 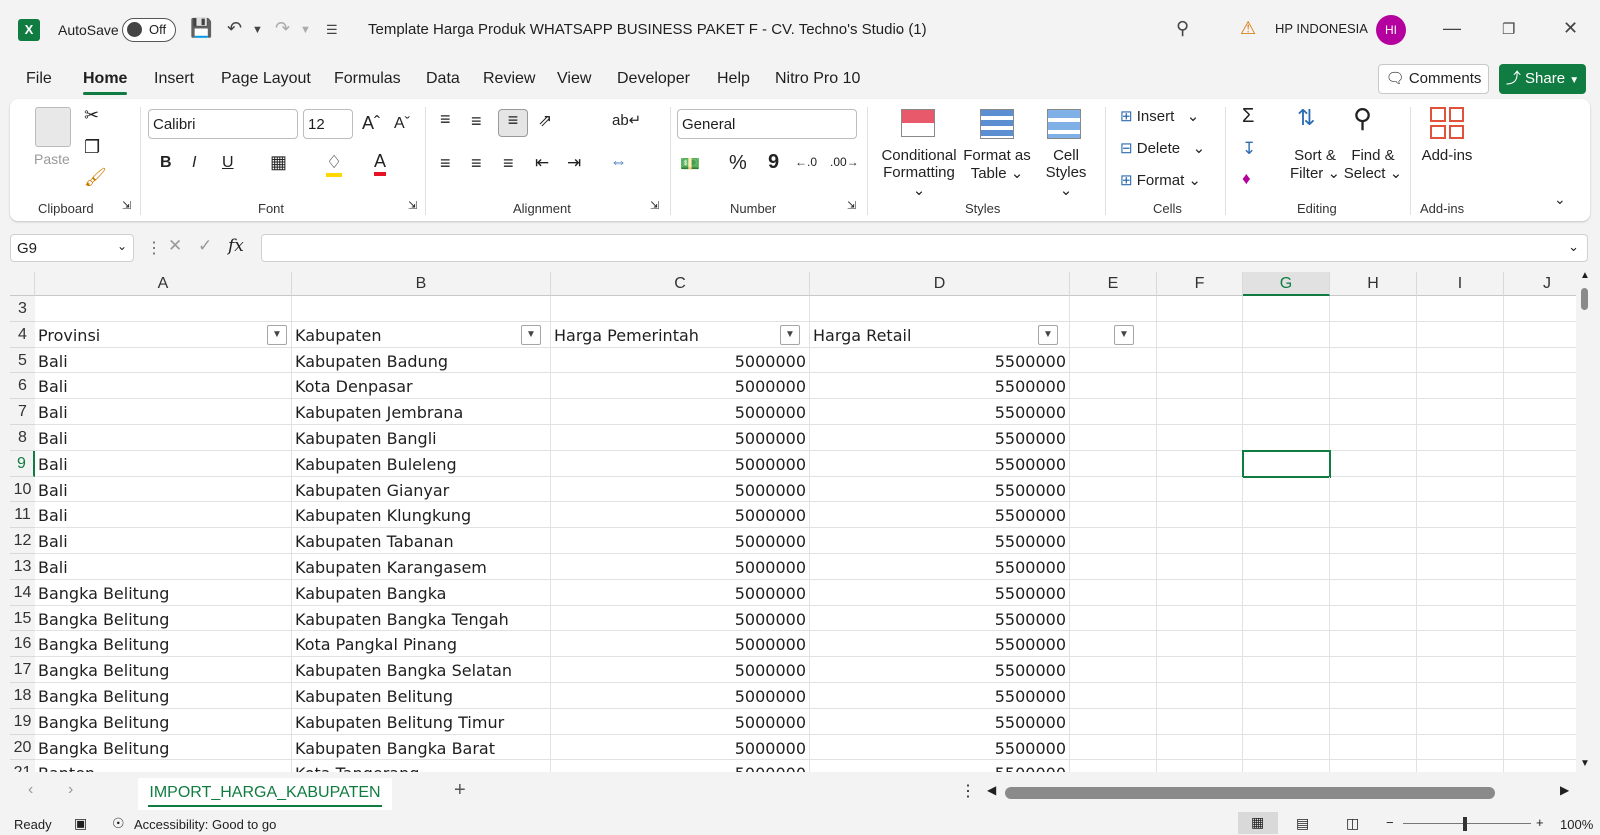 What do you see at coordinates (1373, 164) in the screenshot?
I see `find-select-button: Find & Select ⌄` at bounding box center [1373, 164].